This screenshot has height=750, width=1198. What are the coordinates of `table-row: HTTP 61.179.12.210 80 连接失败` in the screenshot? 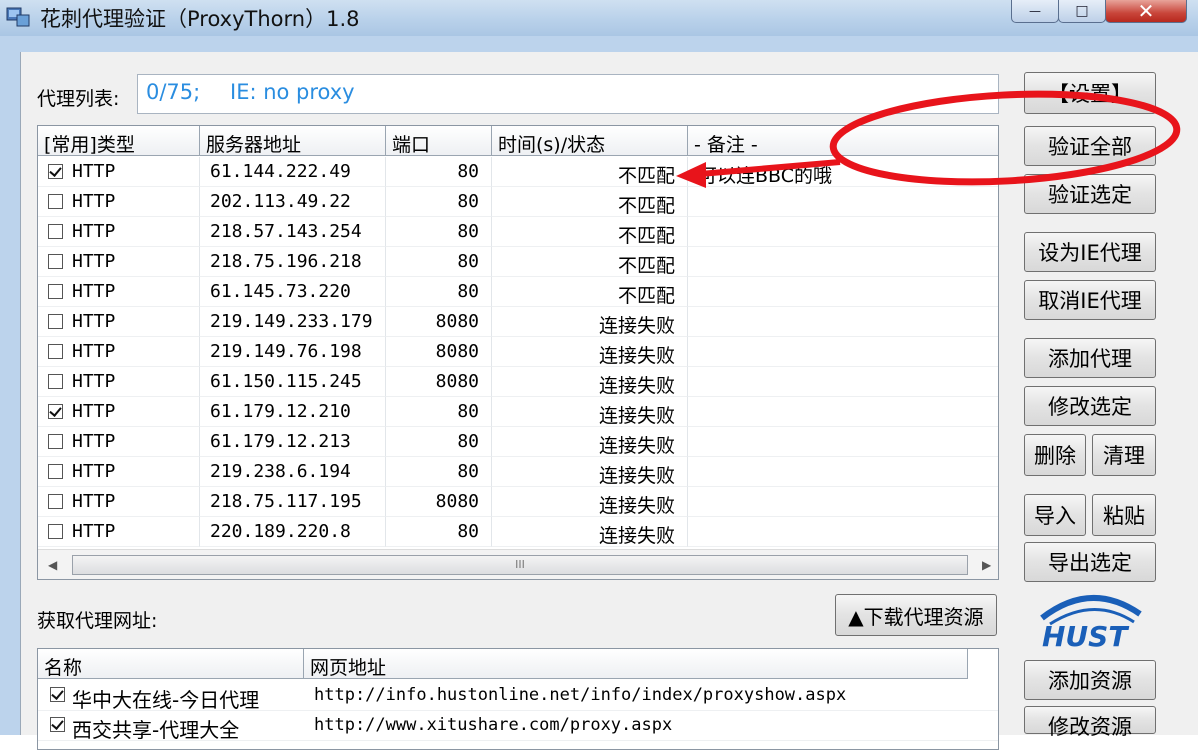 It's located at (518, 412).